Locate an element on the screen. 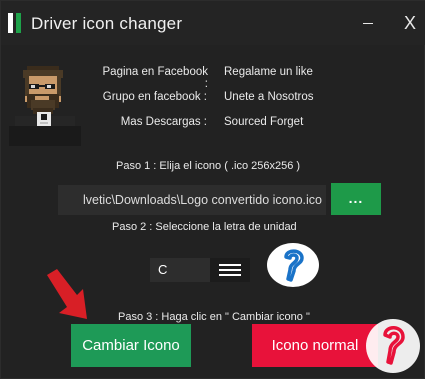 The width and height of the screenshot is (425, 379). help-logo-icon is located at coordinates (393, 346).